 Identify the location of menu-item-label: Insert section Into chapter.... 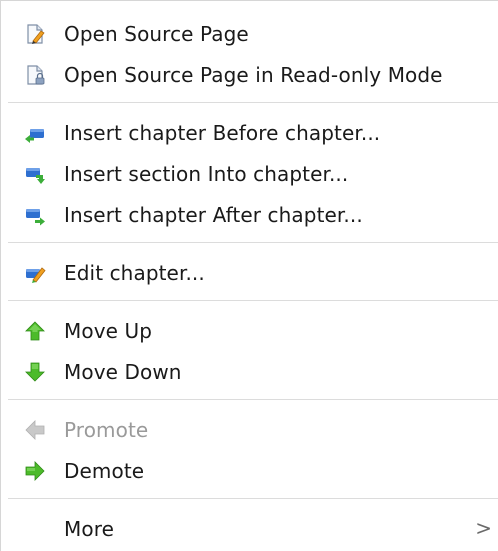
(206, 174).